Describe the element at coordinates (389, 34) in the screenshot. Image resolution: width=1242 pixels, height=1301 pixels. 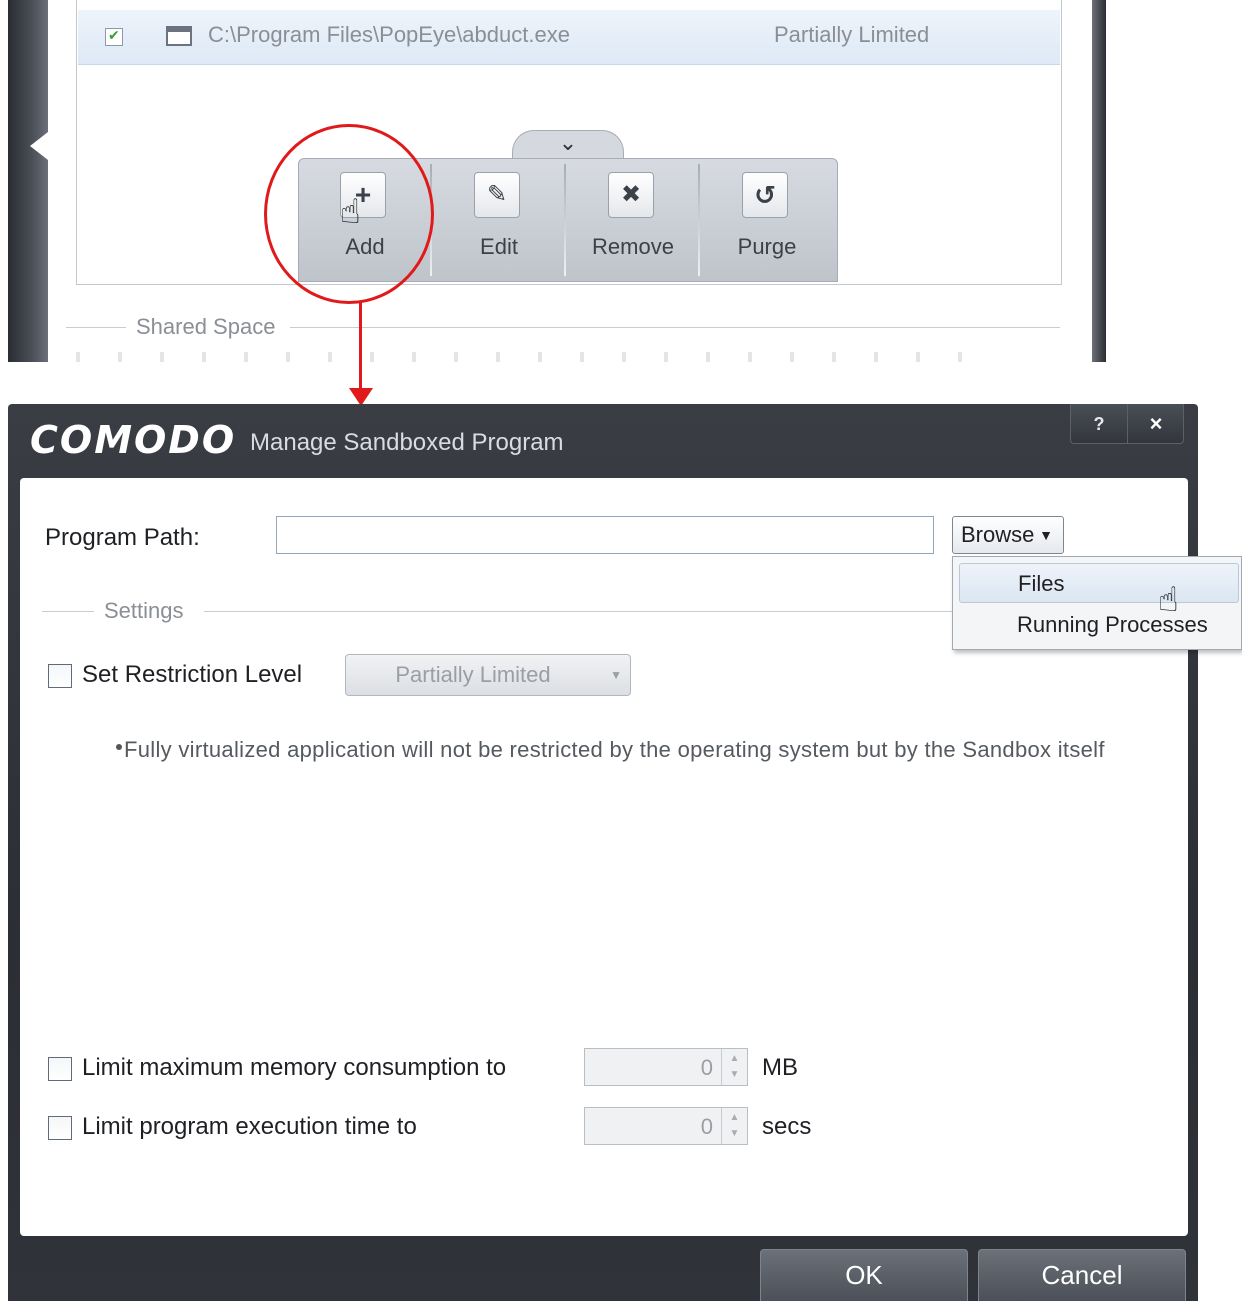
I see `row-path: C:\Program Files\PopEye\abduct.exe` at that location.